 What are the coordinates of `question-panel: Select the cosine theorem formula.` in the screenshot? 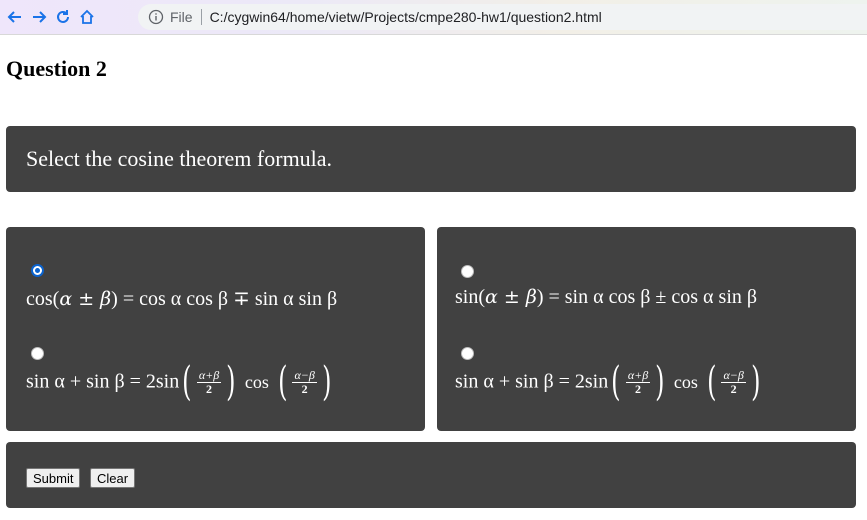 It's located at (431, 159).